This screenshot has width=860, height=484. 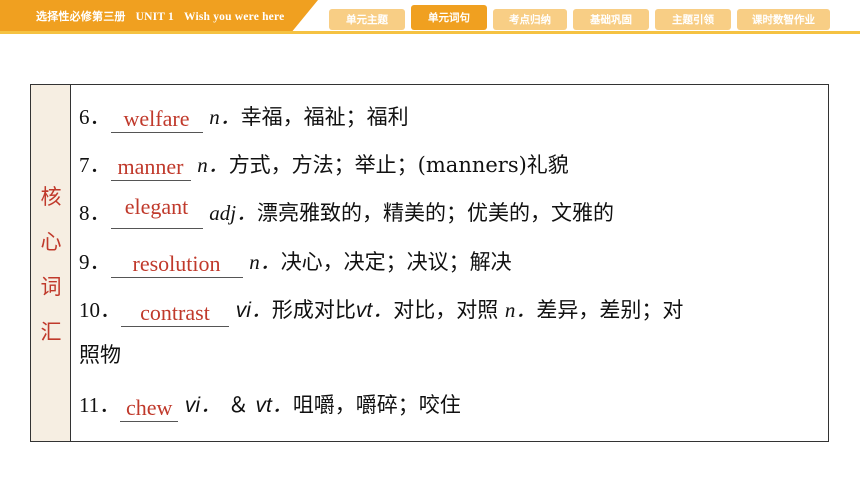 What do you see at coordinates (95, 117) in the screenshot?
I see `entry-number: 6．` at bounding box center [95, 117].